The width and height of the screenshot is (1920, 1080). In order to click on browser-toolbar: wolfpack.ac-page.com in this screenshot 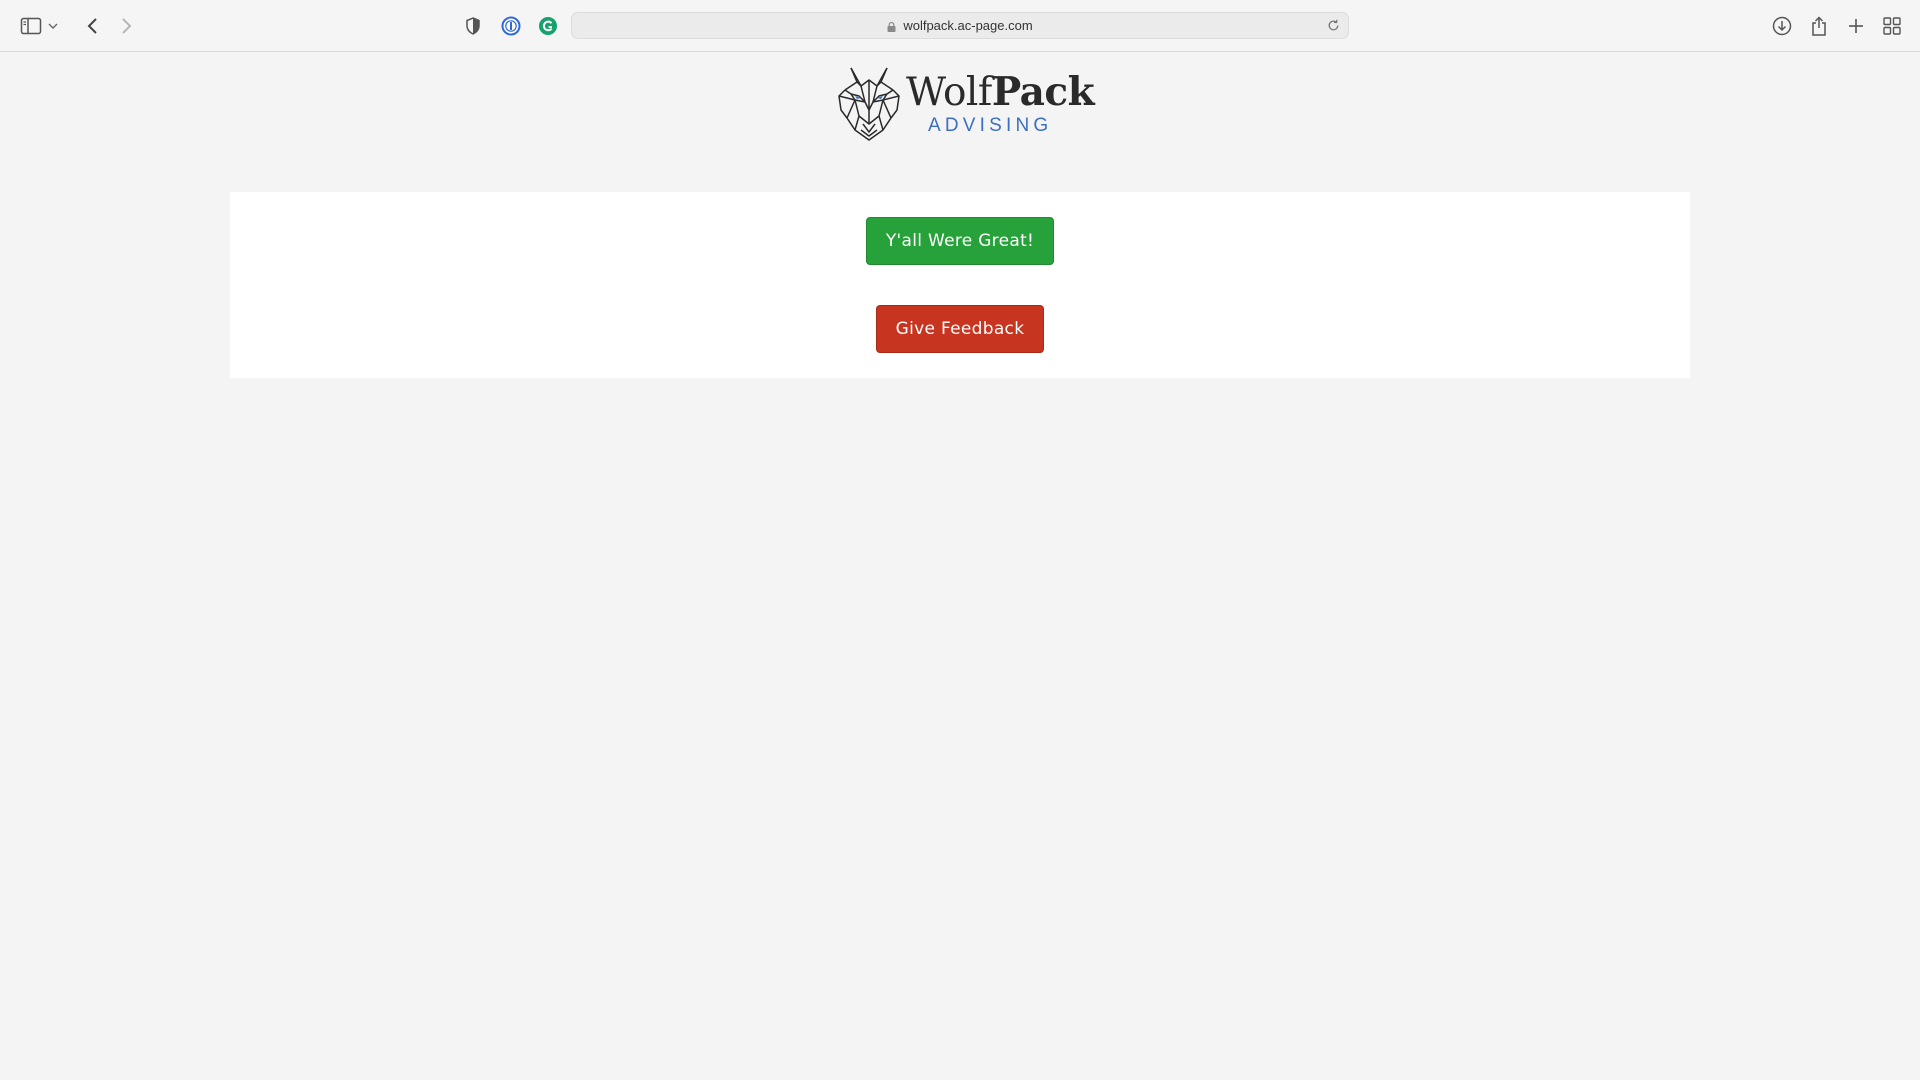, I will do `click(960, 26)`.